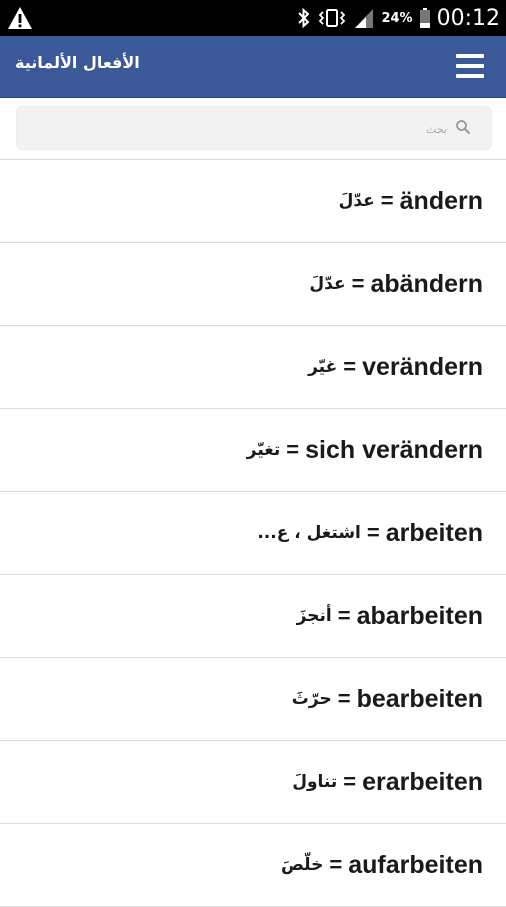 This screenshot has width=506, height=907. I want to click on german-verb: arbeiten, so click(434, 532).